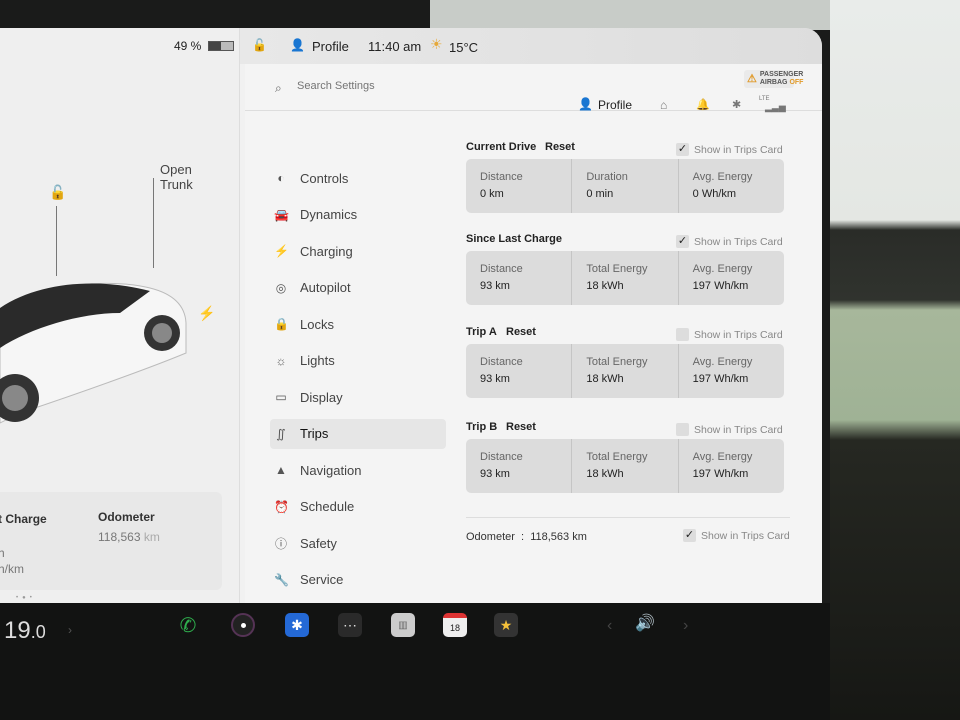 The width and height of the screenshot is (960, 720). Describe the element at coordinates (645, 623) in the screenshot. I see `volume-icon: 🔊` at that location.